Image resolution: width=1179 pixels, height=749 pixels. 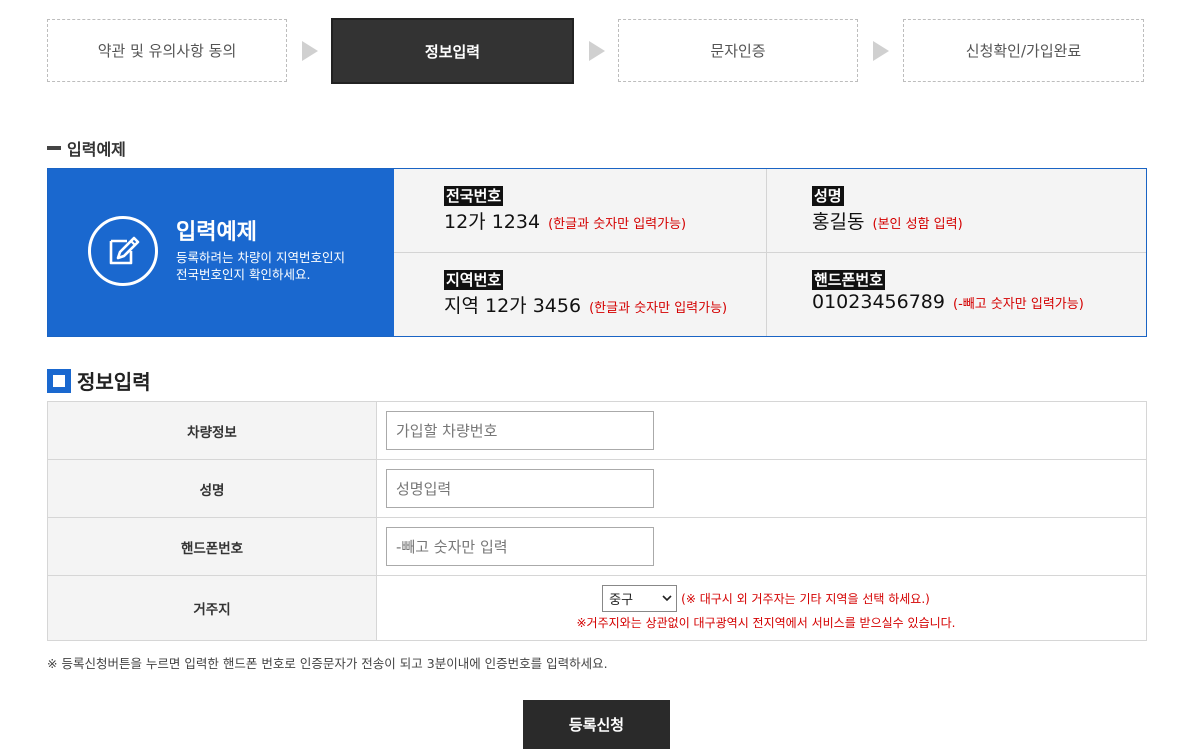 I want to click on chevron-down-icon, so click(x=667, y=598).